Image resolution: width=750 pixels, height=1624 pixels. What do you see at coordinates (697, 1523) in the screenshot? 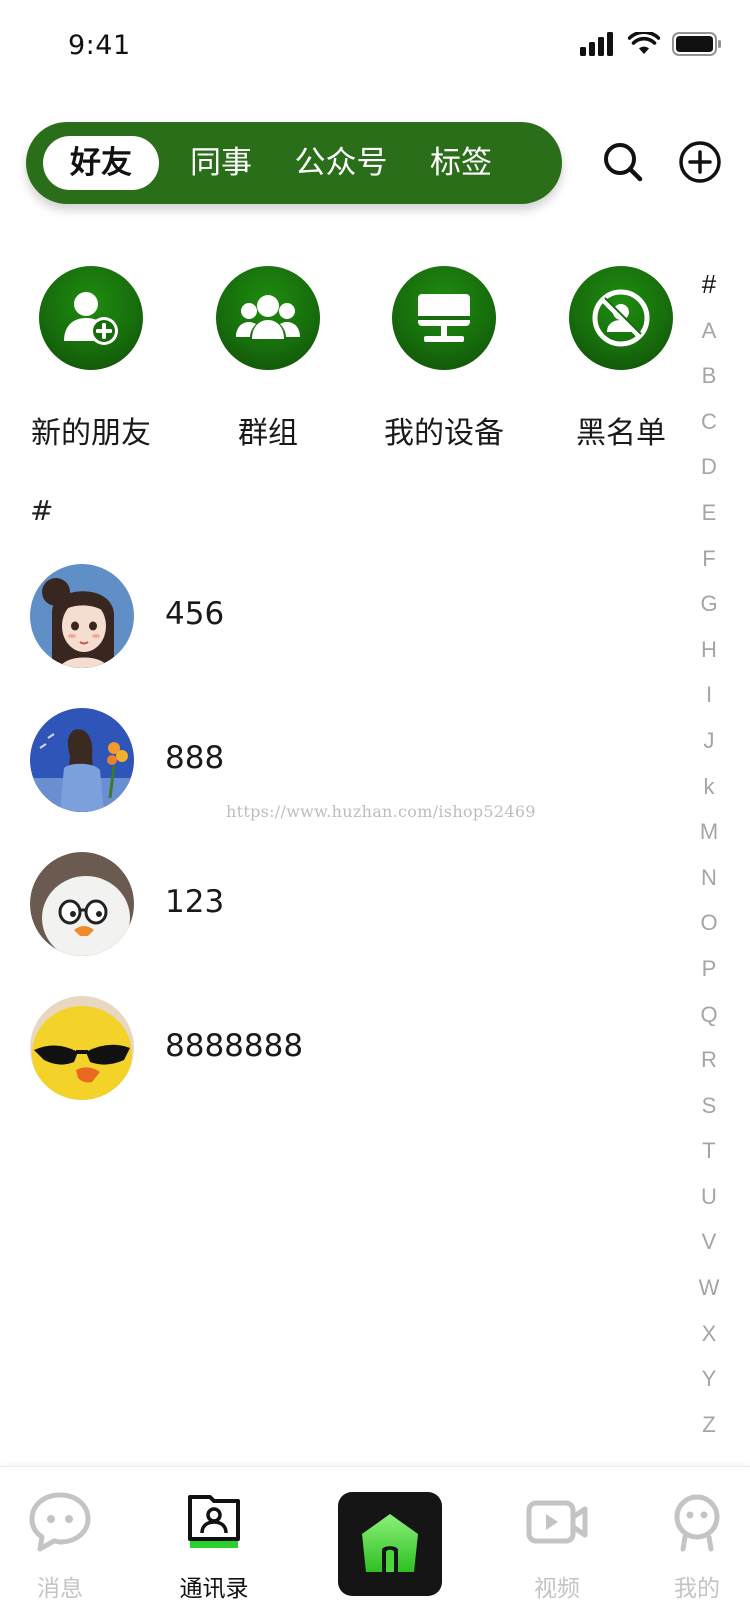
I see `profile-icon` at bounding box center [697, 1523].